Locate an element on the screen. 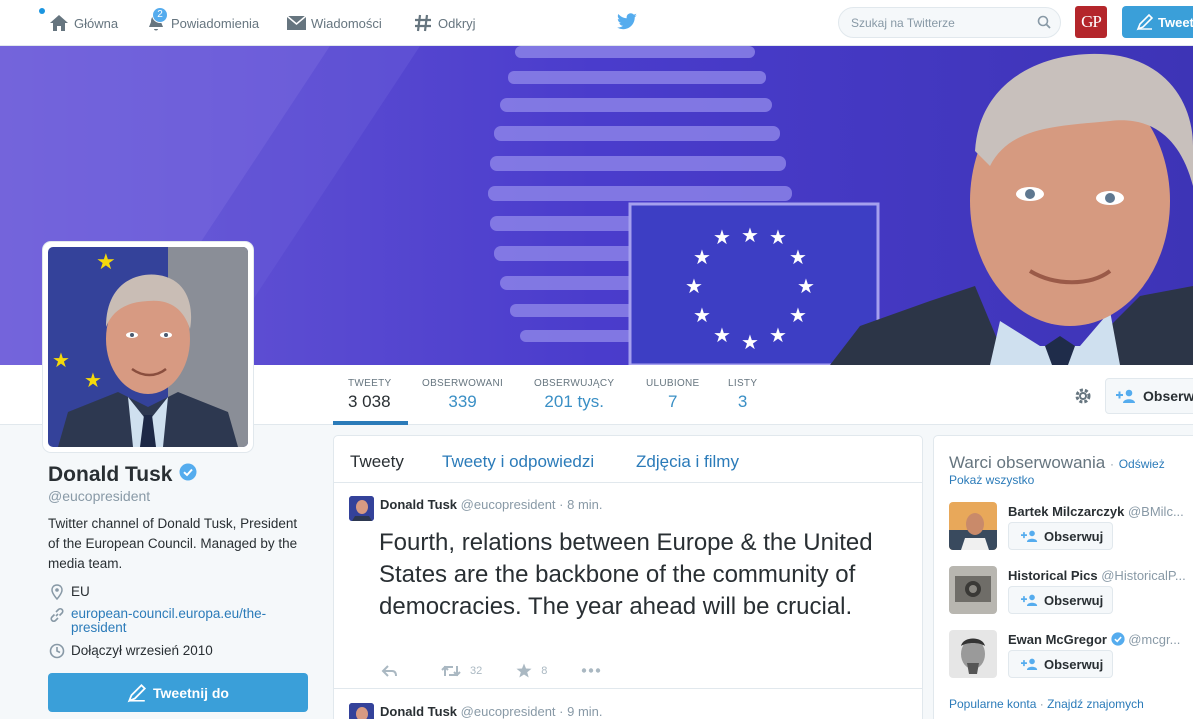  favorite-button: 8 is located at coordinates (531, 670).